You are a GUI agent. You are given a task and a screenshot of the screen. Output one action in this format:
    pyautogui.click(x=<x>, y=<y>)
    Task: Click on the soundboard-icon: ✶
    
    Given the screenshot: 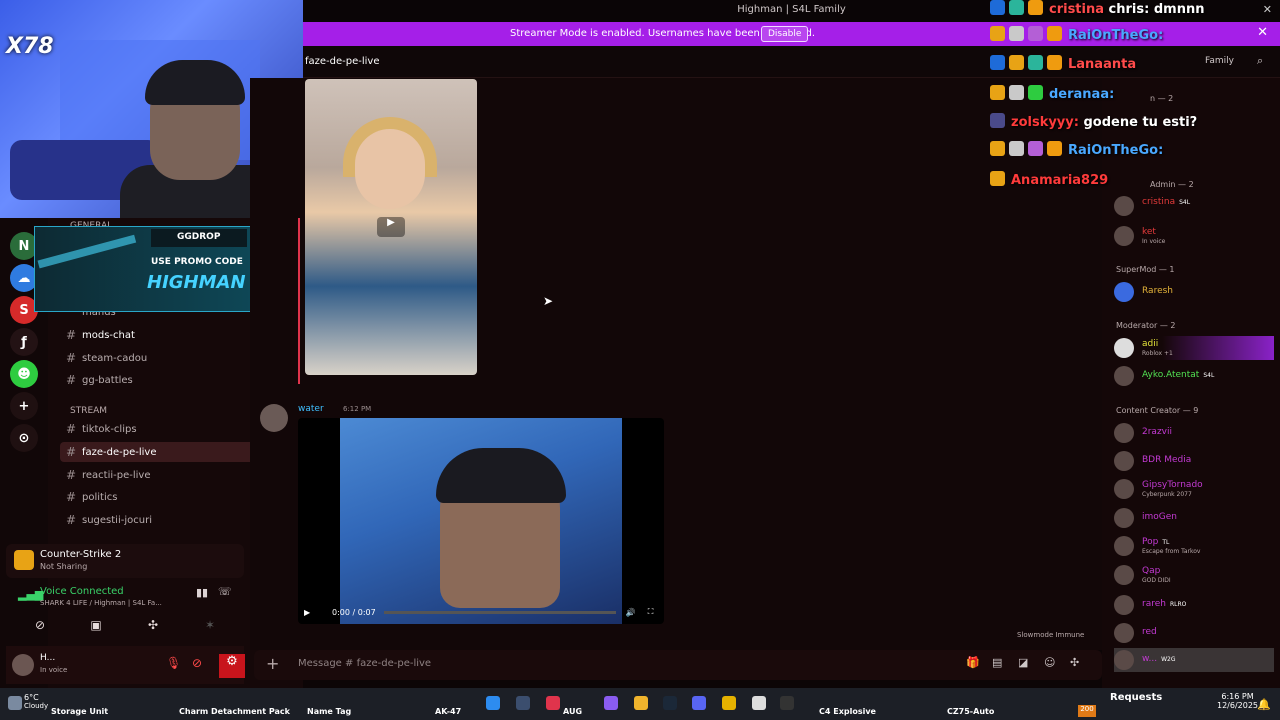 What is the action you would take?
    pyautogui.click(x=210, y=626)
    